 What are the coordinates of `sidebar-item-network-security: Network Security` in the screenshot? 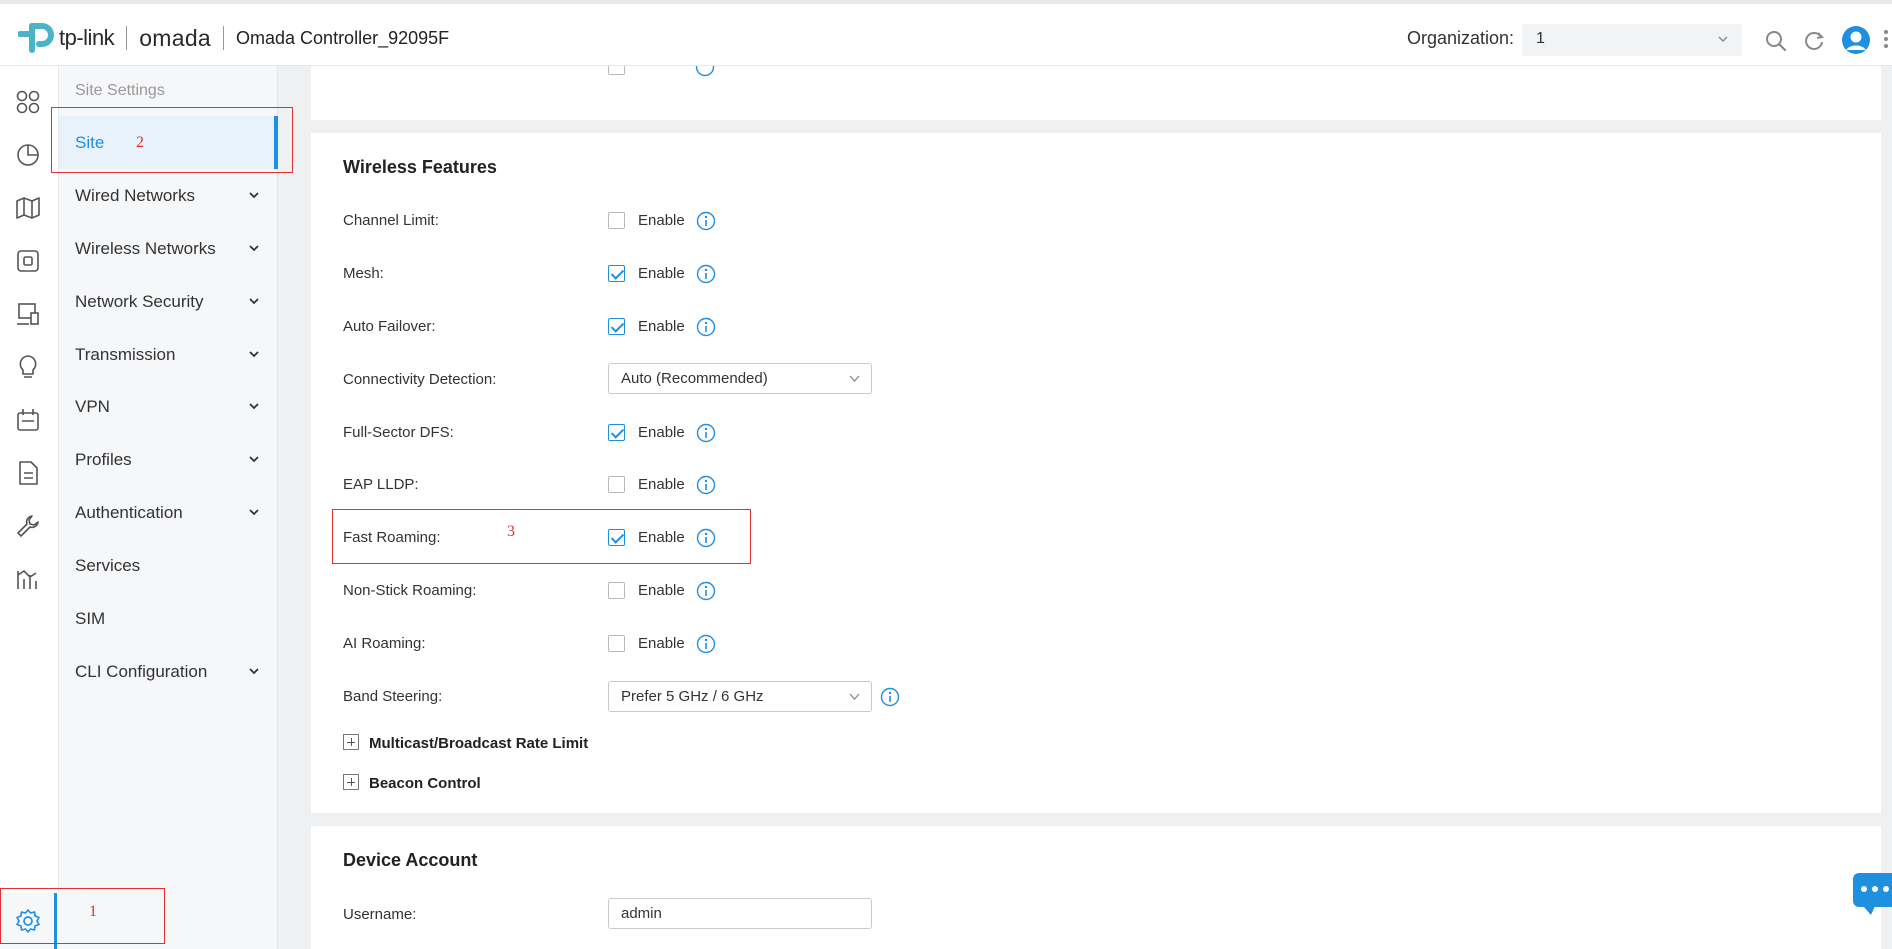 It's located at (168, 301).